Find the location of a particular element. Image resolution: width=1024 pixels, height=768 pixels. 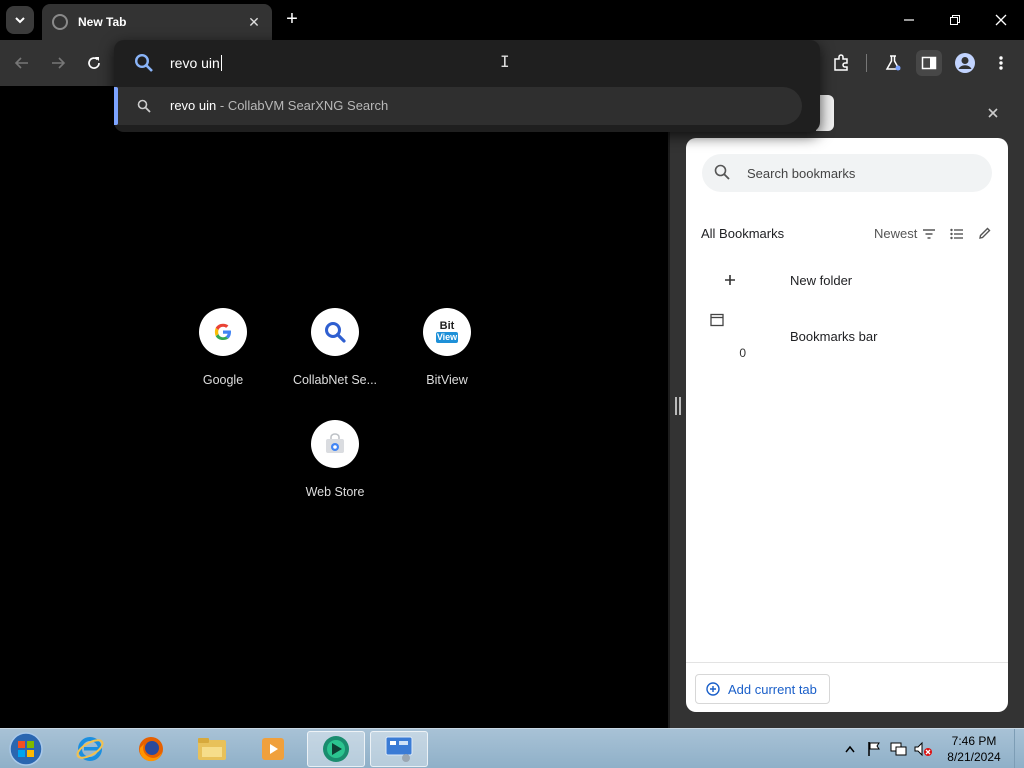

internet-explorer-icon is located at coordinates (90, 749).